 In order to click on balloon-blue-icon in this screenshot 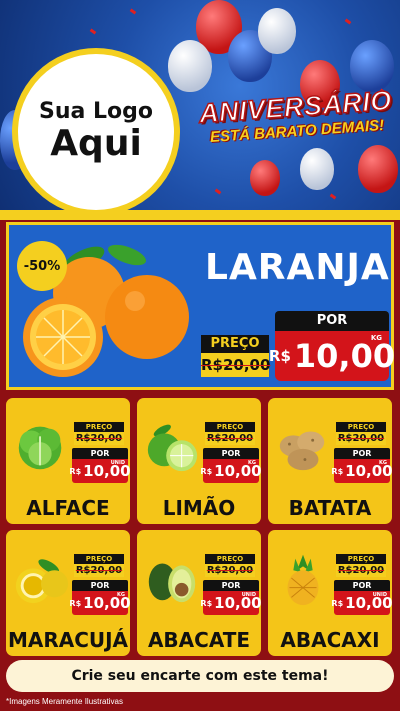, I will do `click(372, 66)`.